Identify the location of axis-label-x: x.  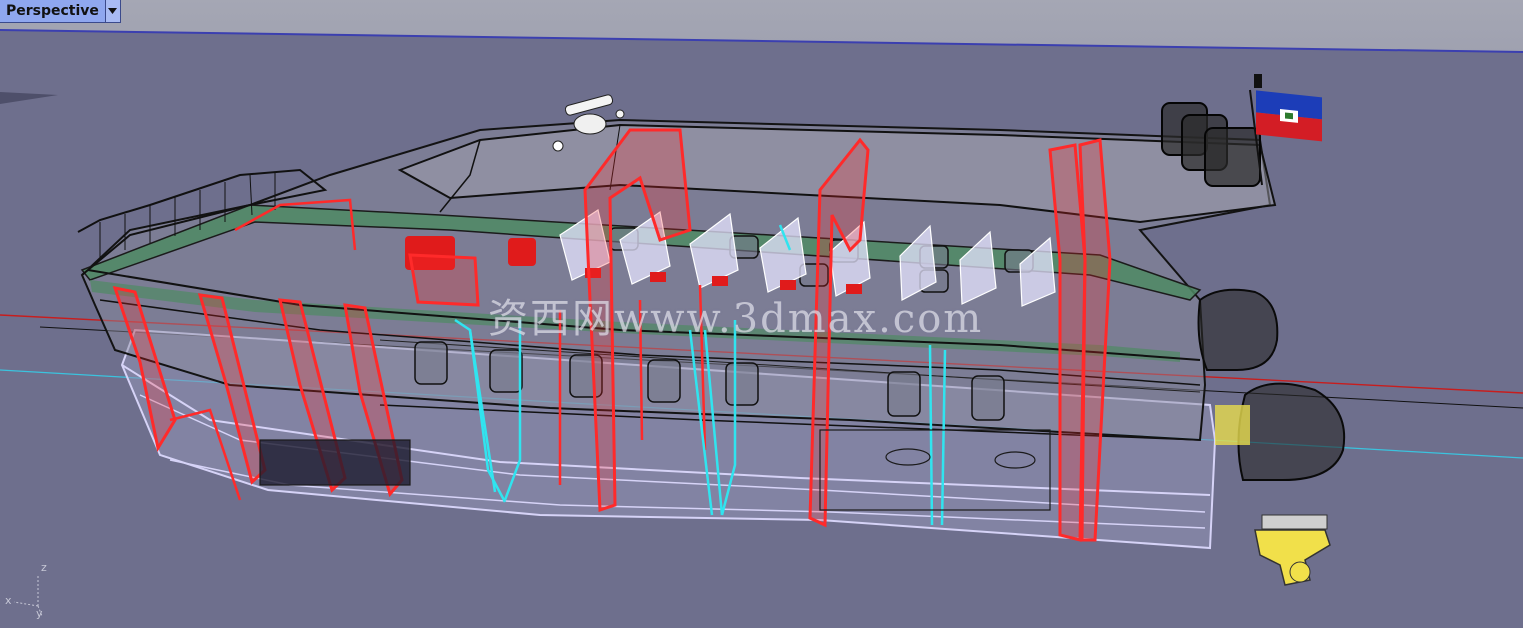
(8, 600).